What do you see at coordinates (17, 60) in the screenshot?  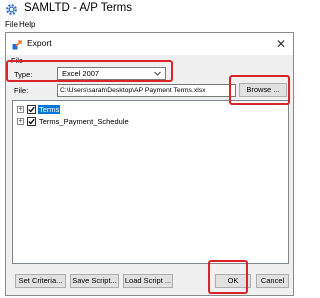 I see `file-group-label: File` at bounding box center [17, 60].